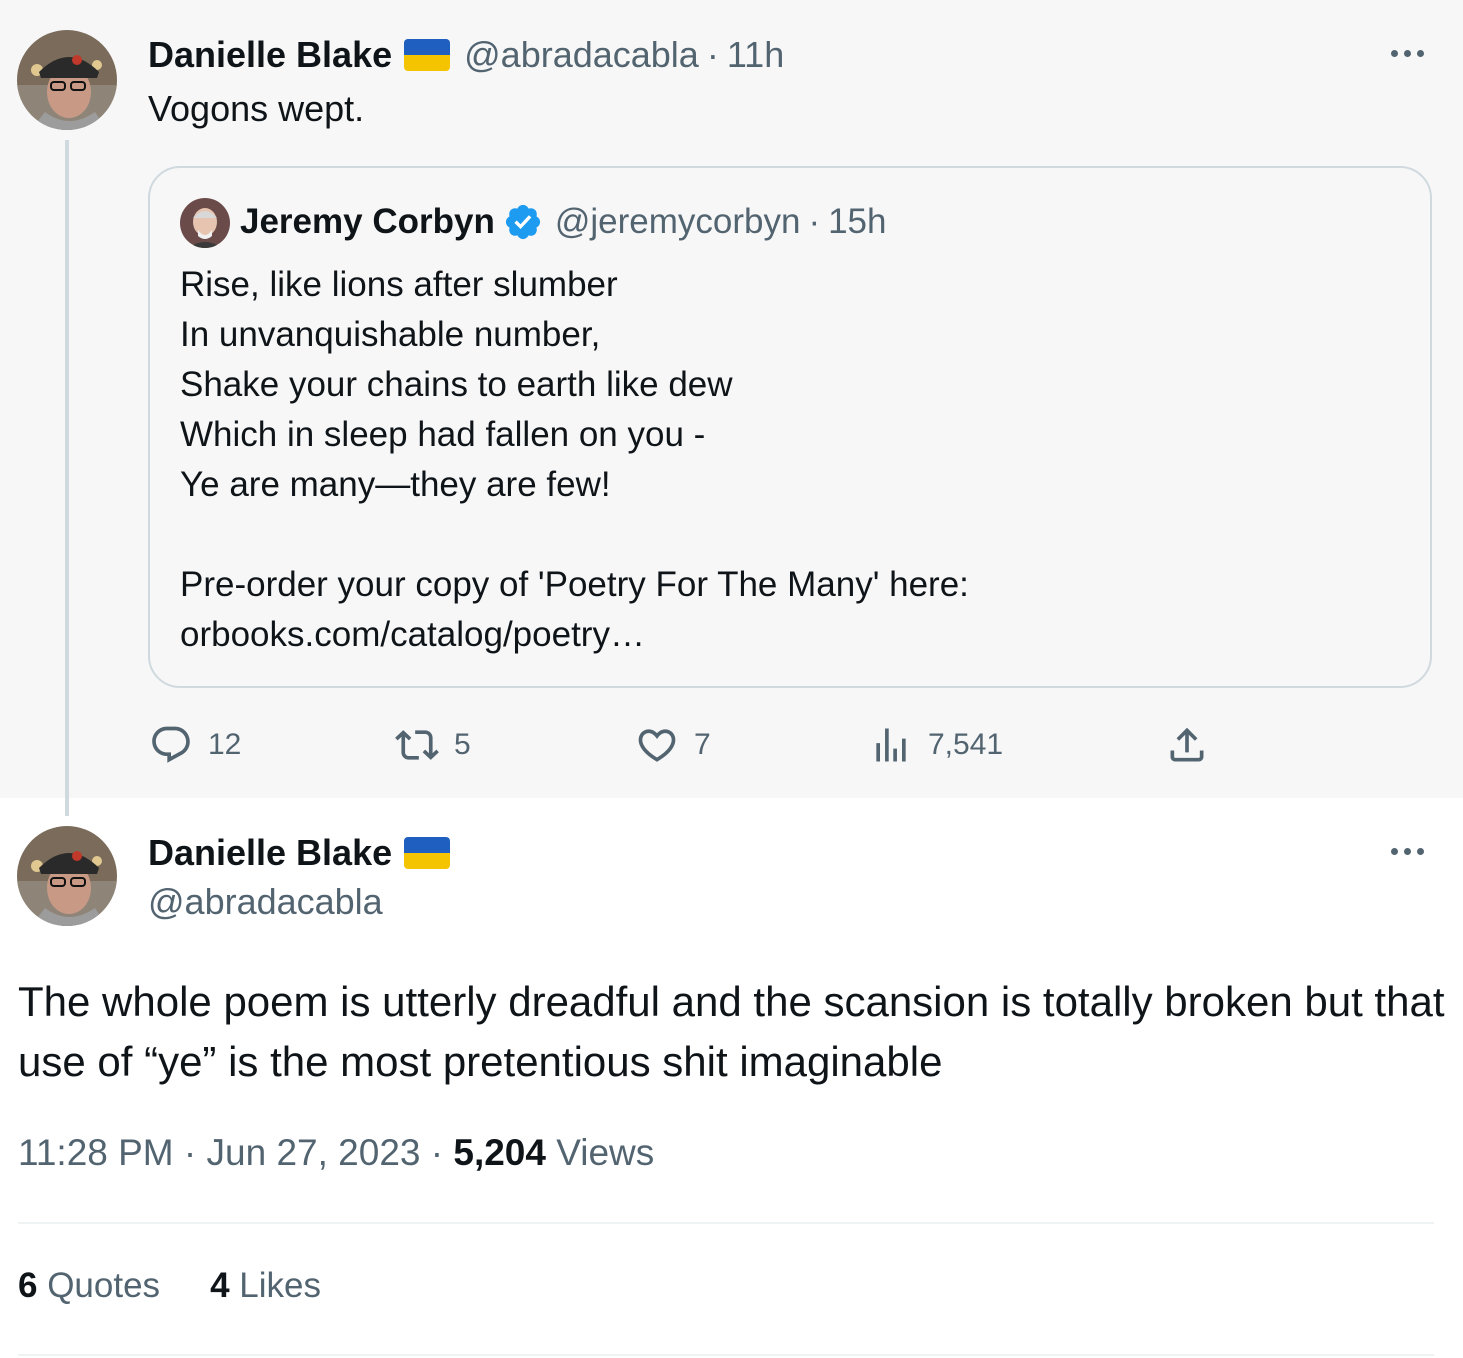 This screenshot has height=1358, width=1463. What do you see at coordinates (96, 1152) in the screenshot?
I see `tweet-time: 11:28 PM` at bounding box center [96, 1152].